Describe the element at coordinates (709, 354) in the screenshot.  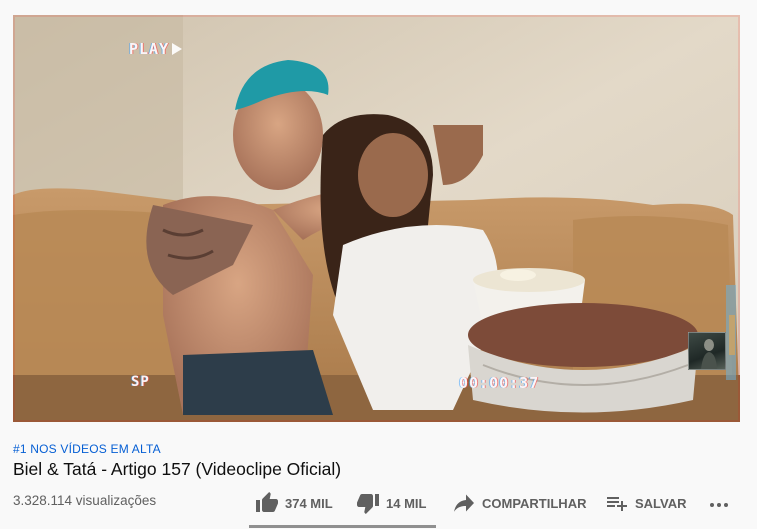
I see `watermark-figure-icon` at that location.